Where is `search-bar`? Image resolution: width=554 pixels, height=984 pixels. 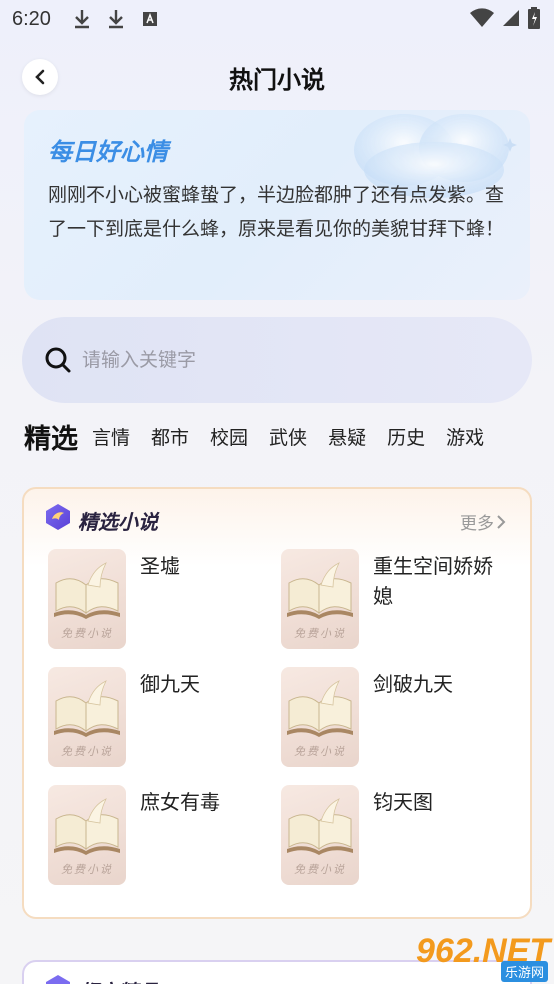
search-bar is located at coordinates (277, 360).